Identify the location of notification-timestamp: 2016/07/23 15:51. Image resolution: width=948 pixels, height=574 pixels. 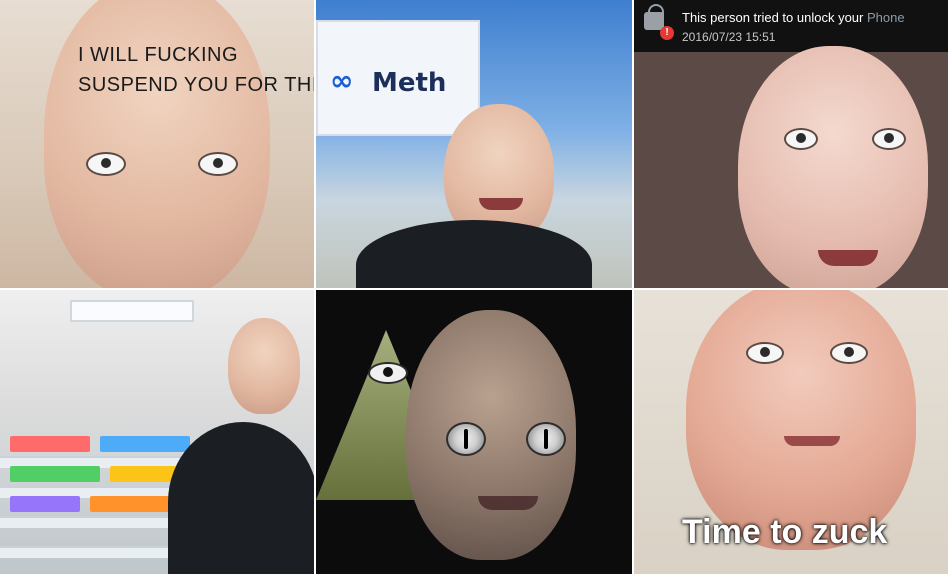
(729, 37).